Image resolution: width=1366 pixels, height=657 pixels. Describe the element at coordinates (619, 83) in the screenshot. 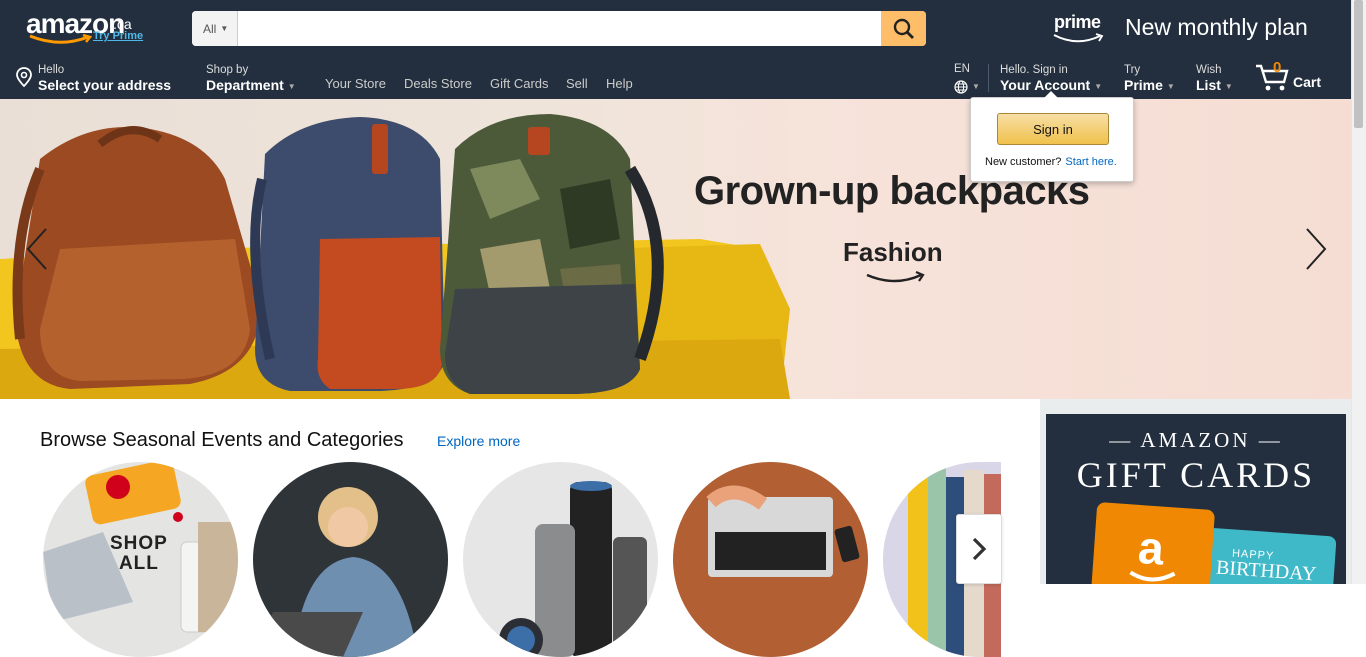

I see `nav-link-help: Help` at that location.